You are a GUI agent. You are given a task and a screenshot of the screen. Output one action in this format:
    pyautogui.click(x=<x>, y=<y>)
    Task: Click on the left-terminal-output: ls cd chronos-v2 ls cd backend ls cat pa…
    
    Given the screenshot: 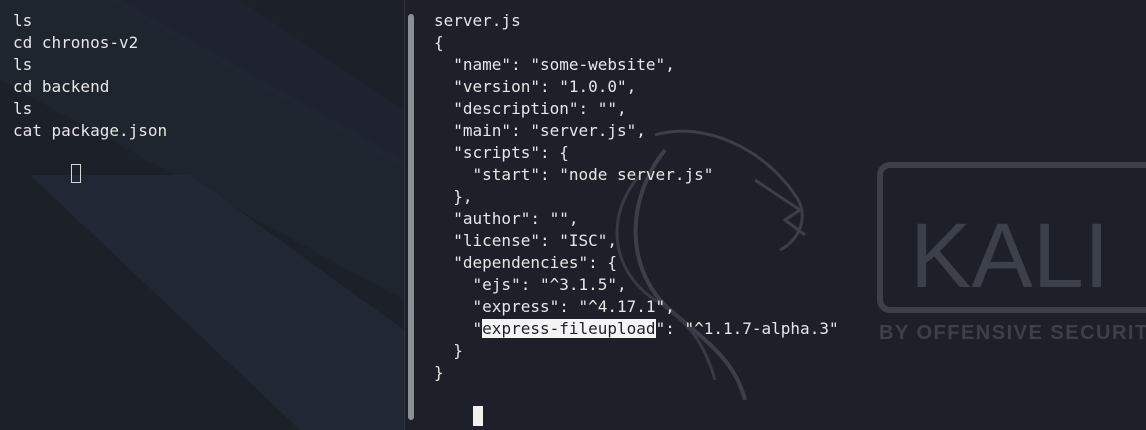 What is the action you would take?
    pyautogui.click(x=90, y=96)
    